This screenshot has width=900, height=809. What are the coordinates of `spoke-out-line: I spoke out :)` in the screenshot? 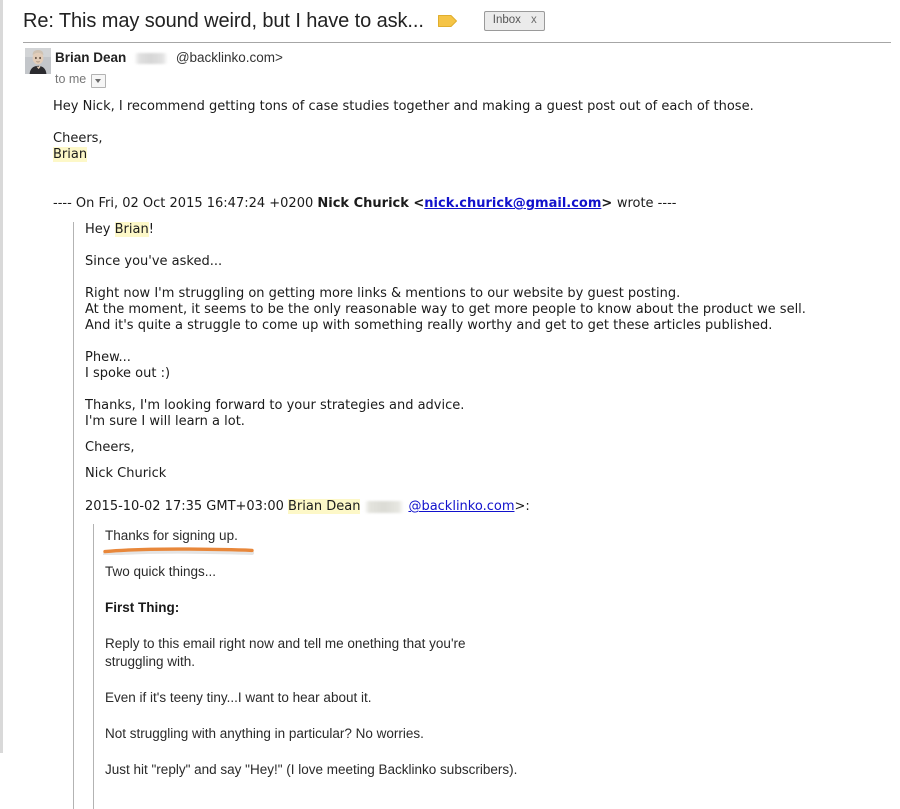 It's located at (128, 373).